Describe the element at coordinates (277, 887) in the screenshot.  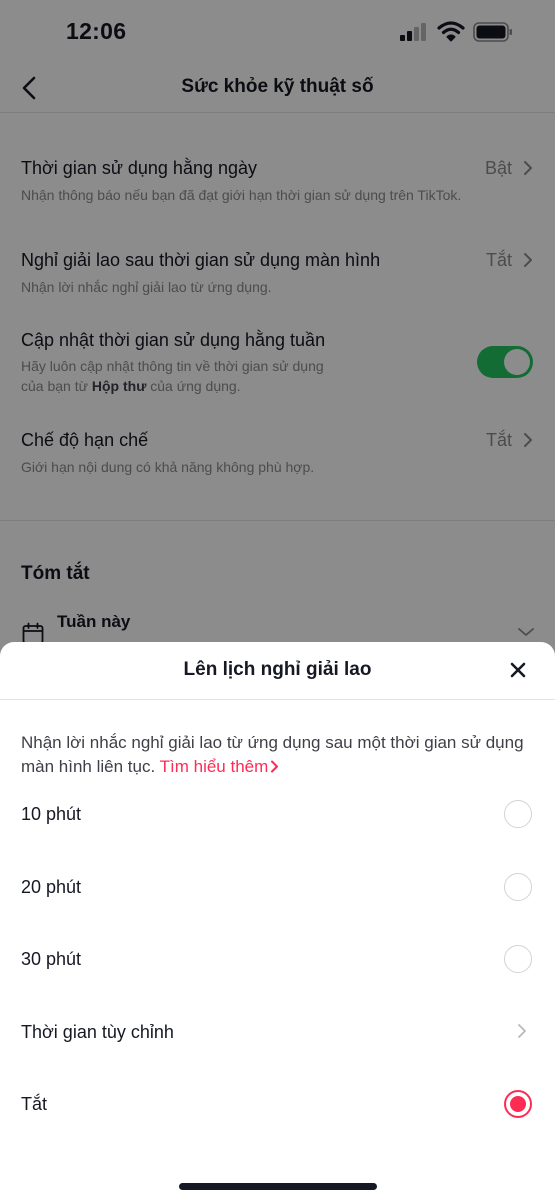
I see `option-20-min: 20 phút` at that location.